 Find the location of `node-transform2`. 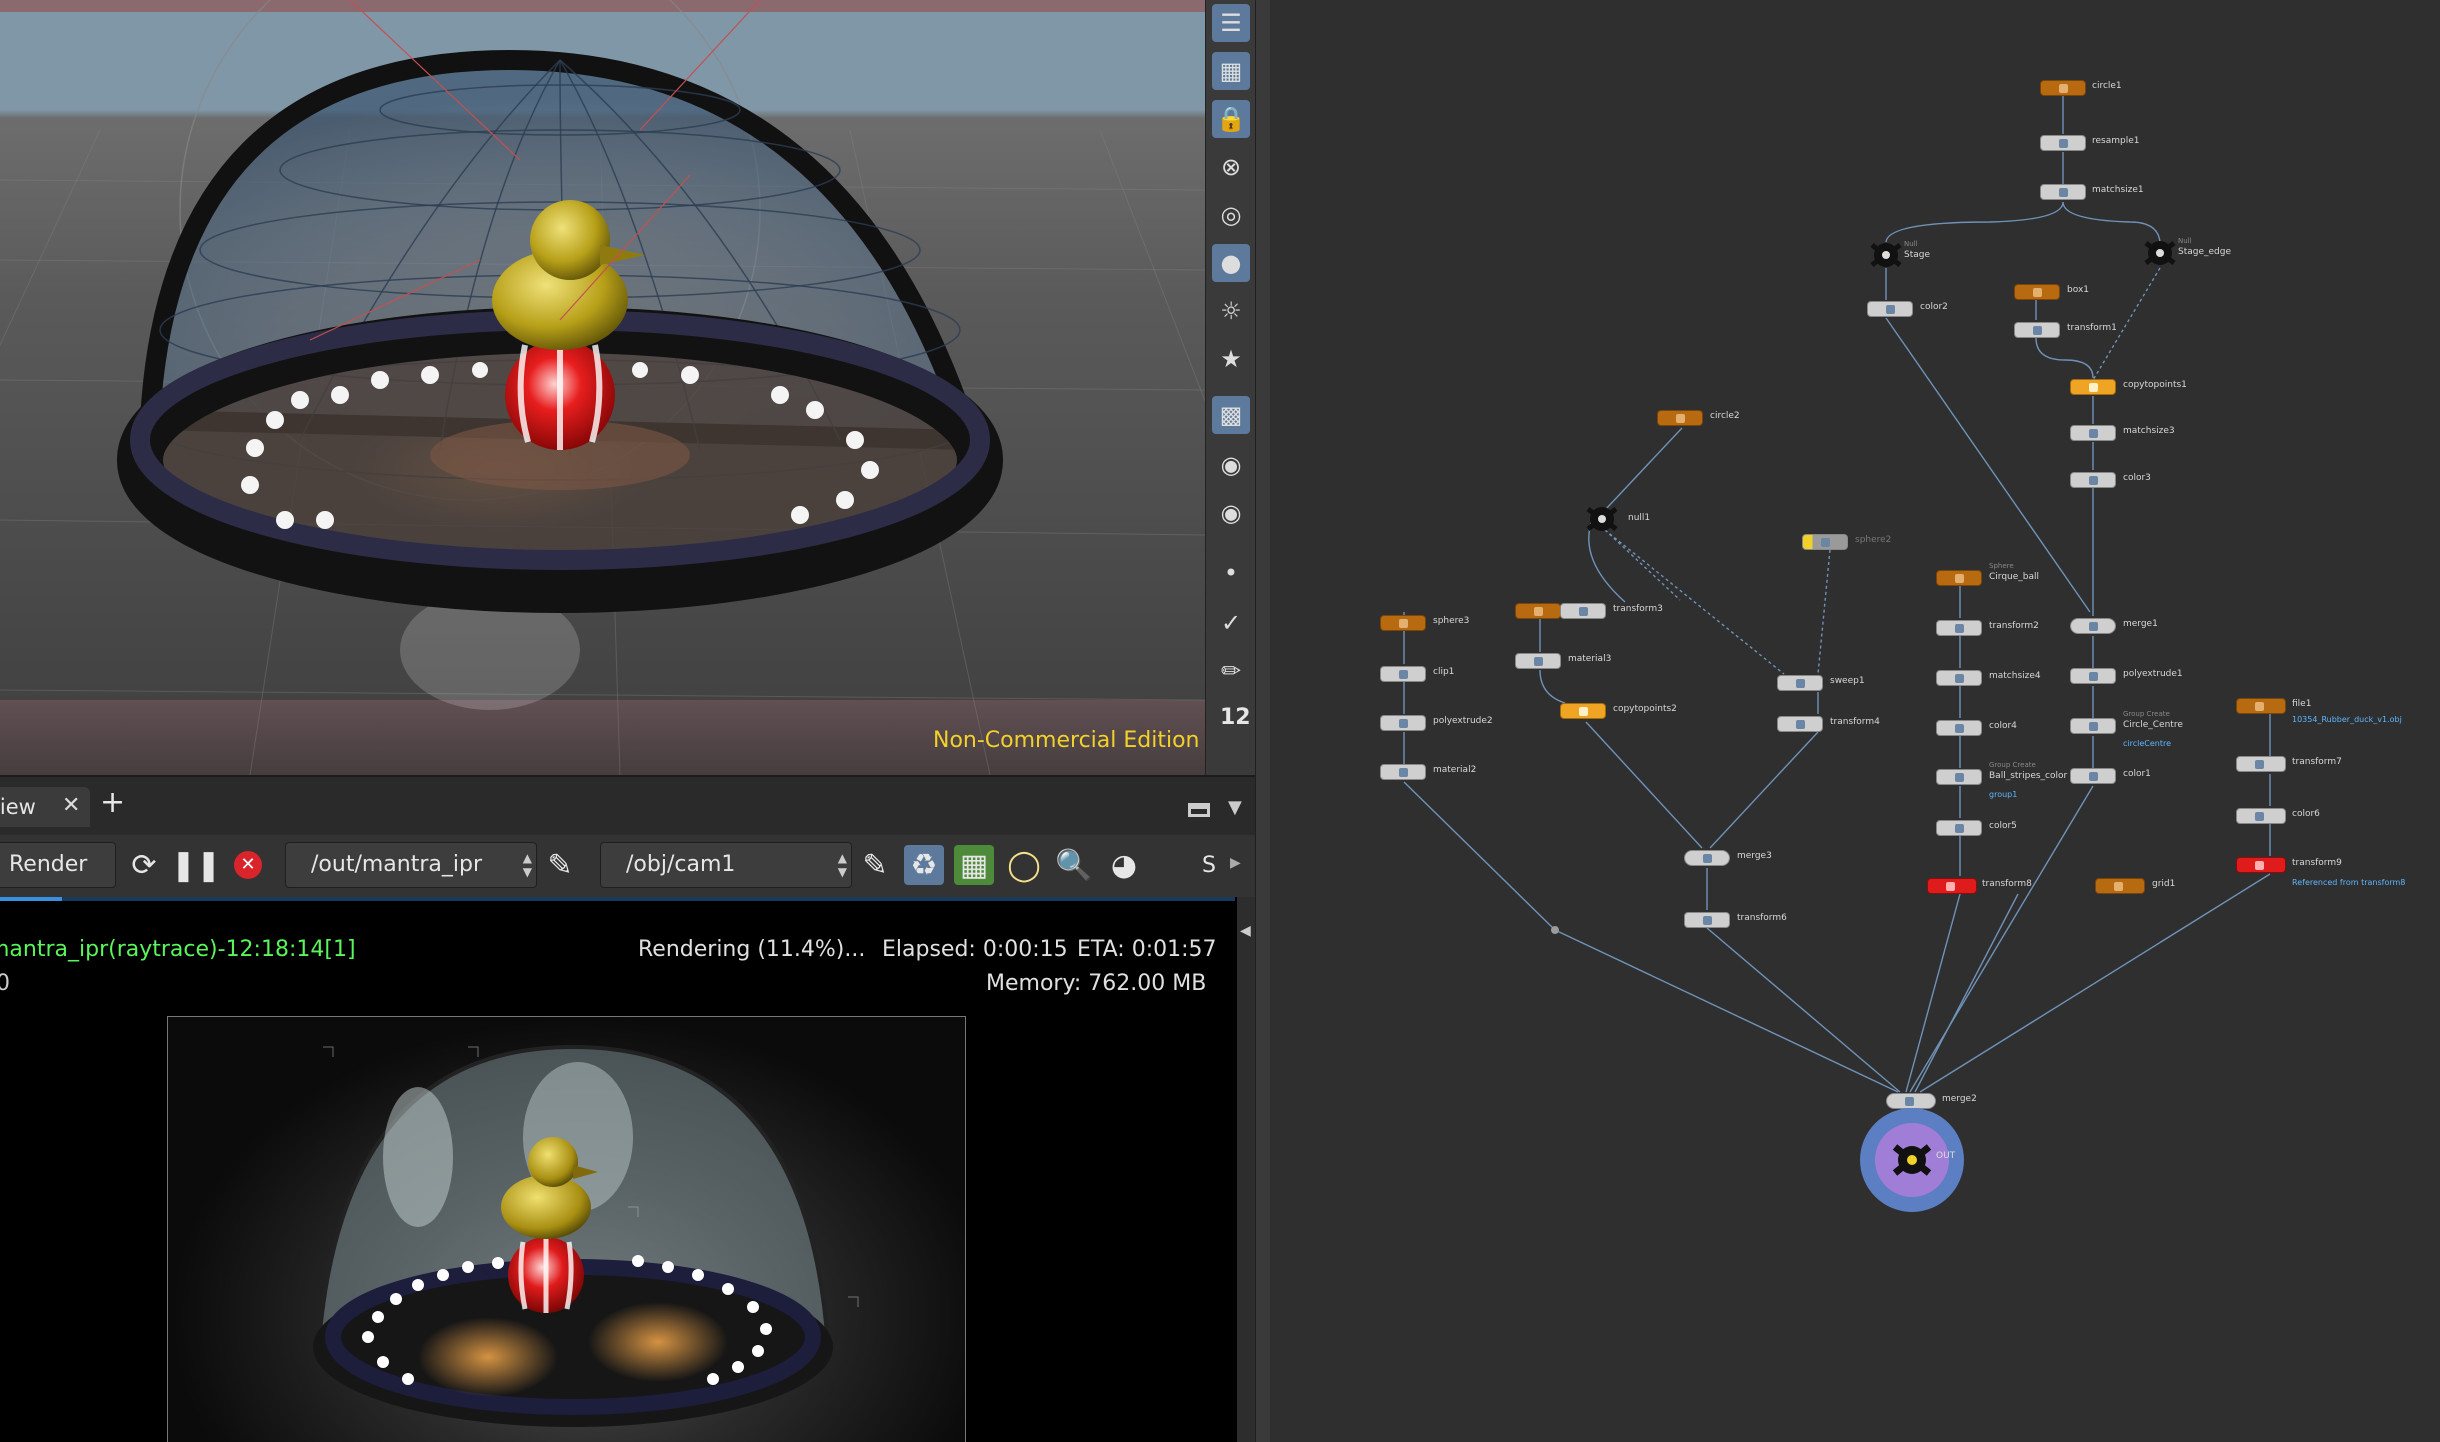

node-transform2 is located at coordinates (1959, 628).